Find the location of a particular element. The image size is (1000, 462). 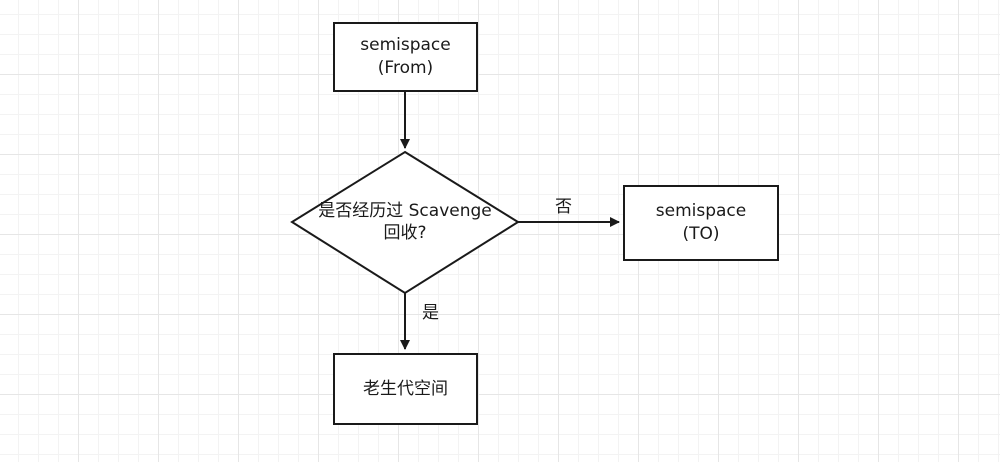

decision-label: 是否经历过 Scavenge 回收? is located at coordinates (405, 222).